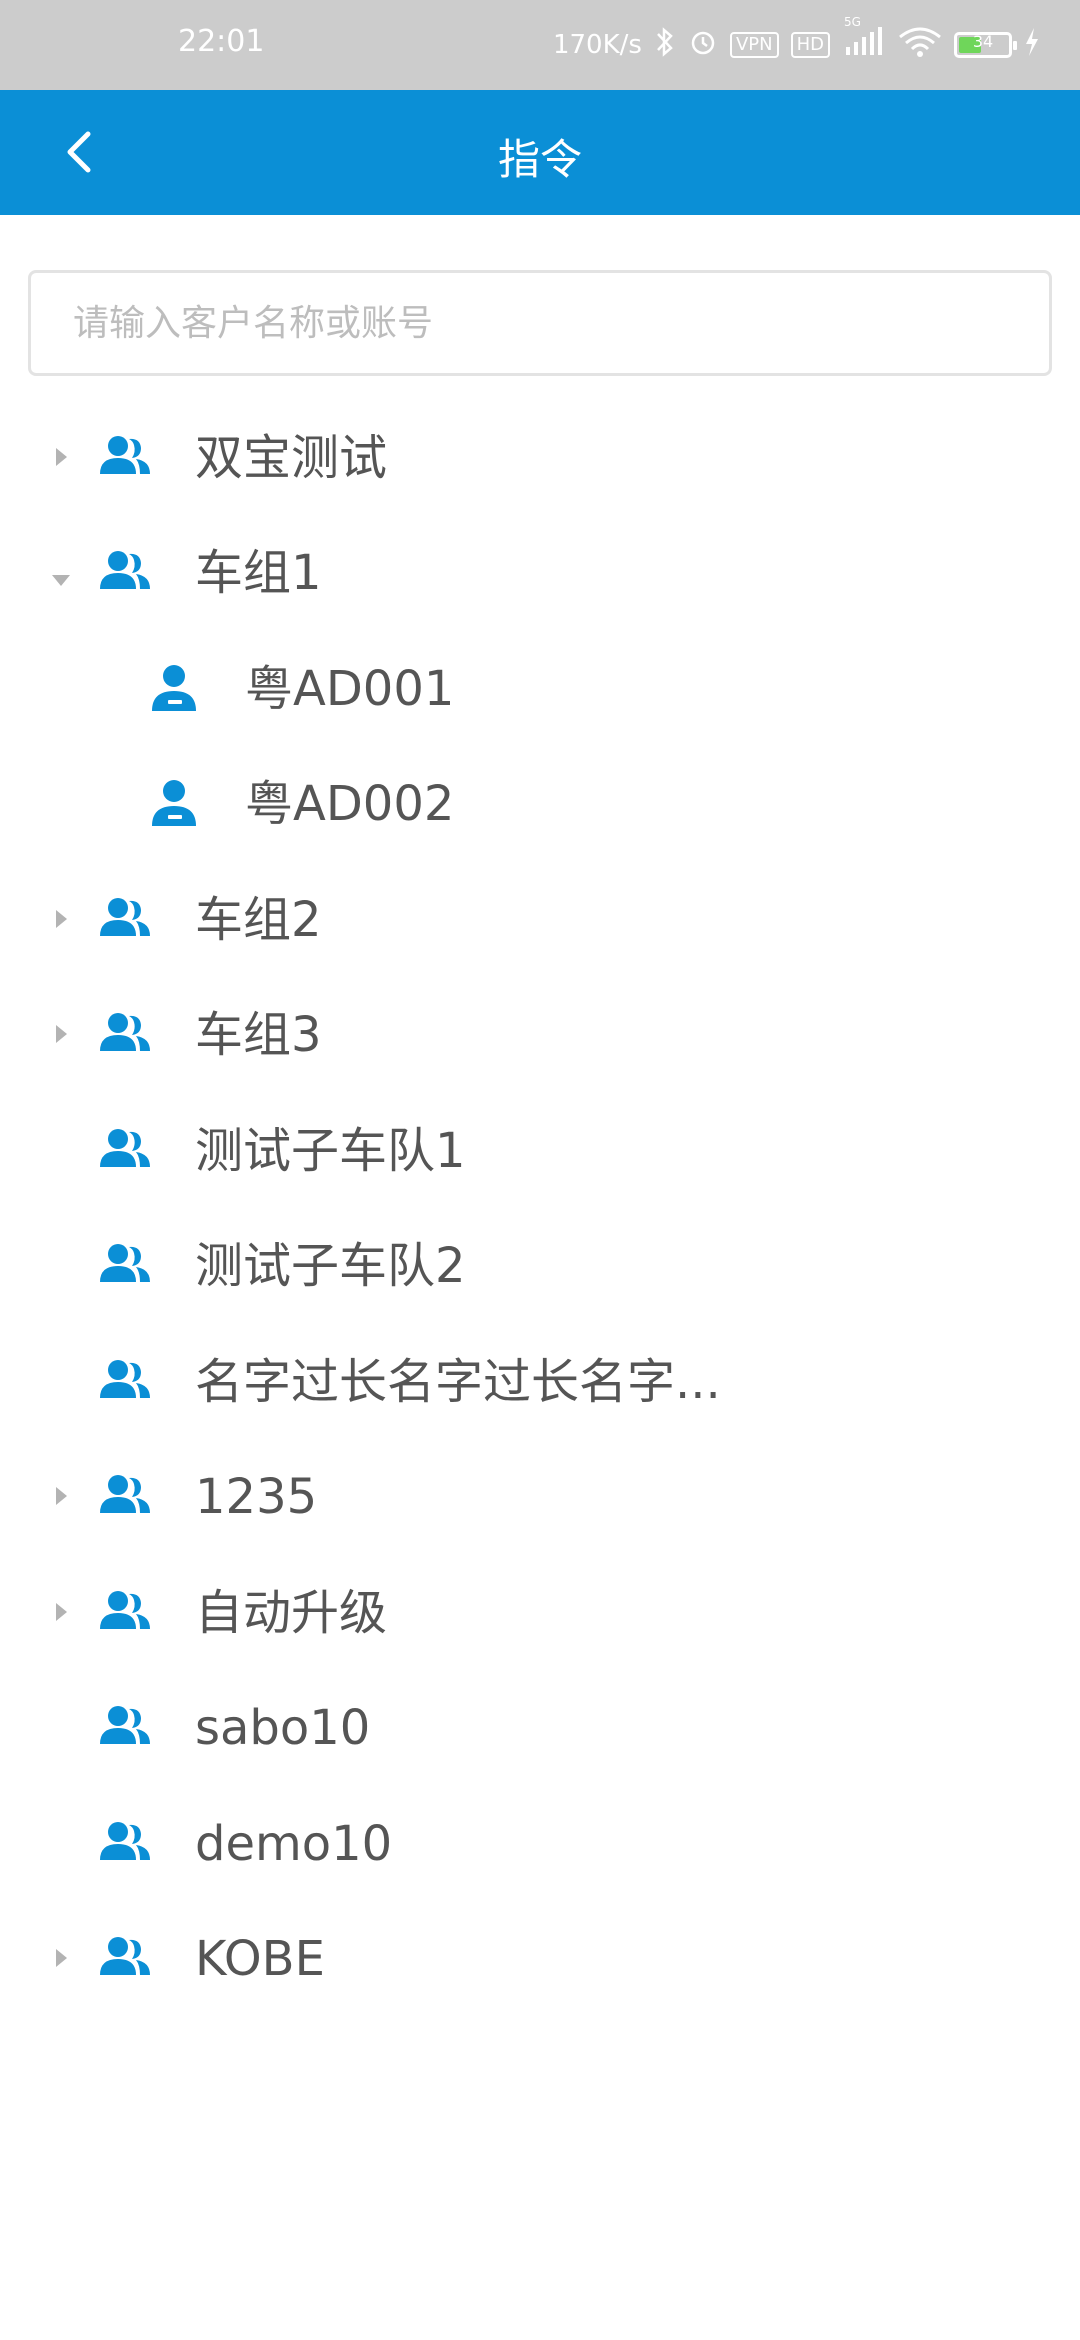 The height and width of the screenshot is (2340, 1080). What do you see at coordinates (350, 688) in the screenshot?
I see `tree-row-label: 粤AD001` at bounding box center [350, 688].